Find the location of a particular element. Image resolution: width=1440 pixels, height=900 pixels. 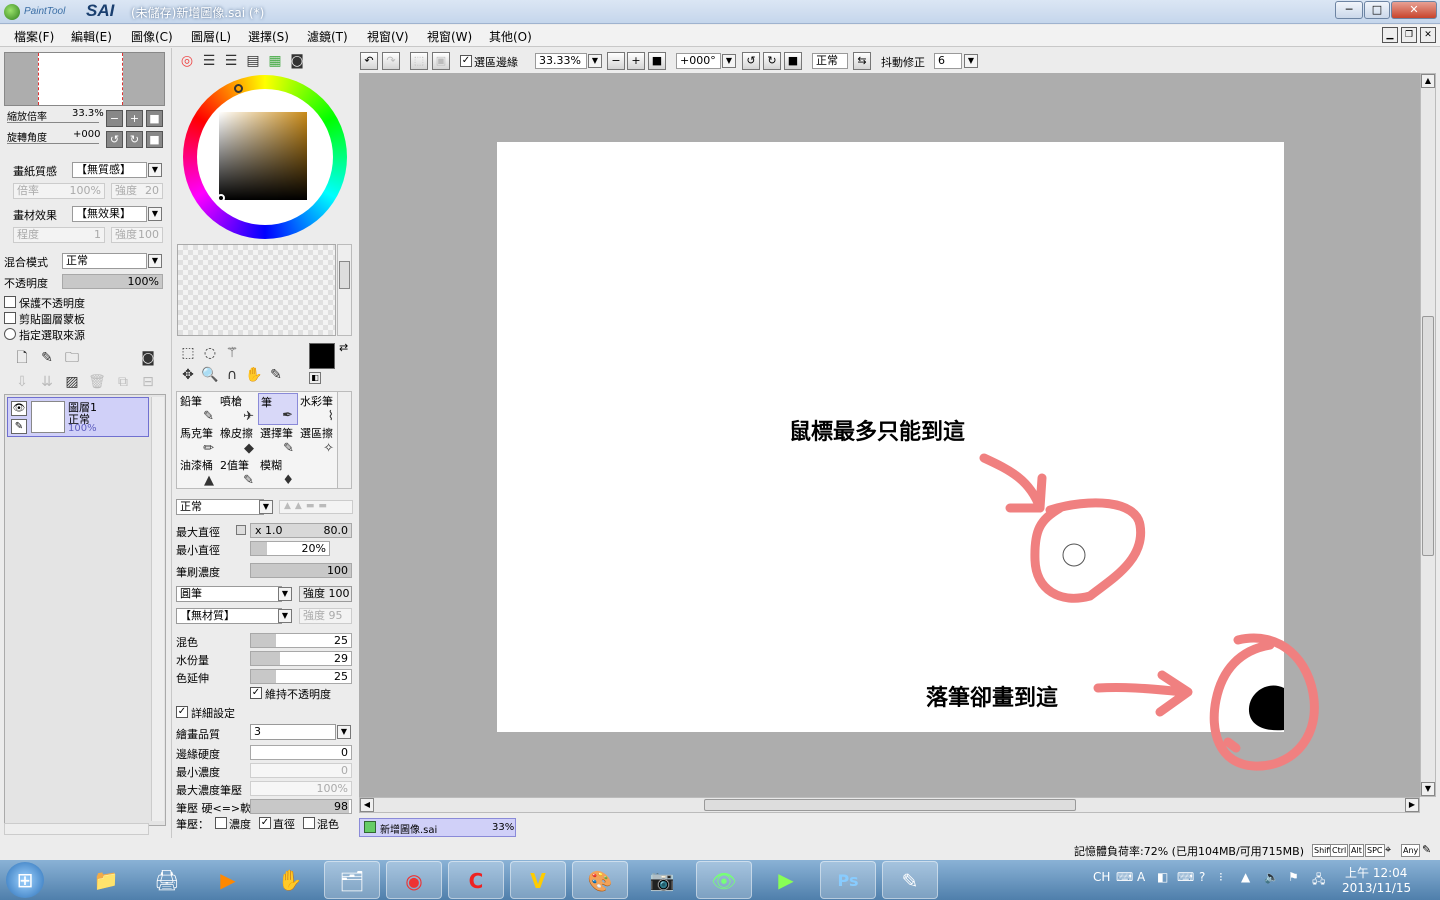

hscroll-thumb is located at coordinates (890, 805).